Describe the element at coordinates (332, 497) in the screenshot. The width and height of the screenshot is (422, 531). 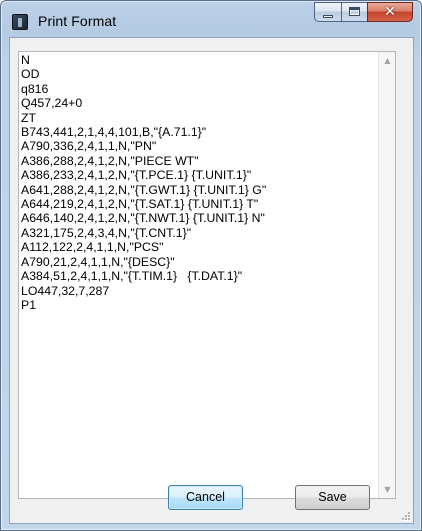
I see `save-button: Save` at that location.